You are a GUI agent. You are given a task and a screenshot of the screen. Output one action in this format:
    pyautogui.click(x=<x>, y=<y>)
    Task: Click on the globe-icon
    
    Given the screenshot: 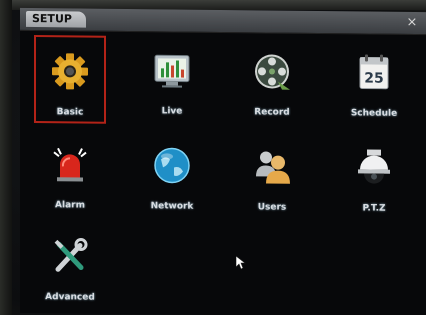 What is the action you would take?
    pyautogui.click(x=172, y=165)
    